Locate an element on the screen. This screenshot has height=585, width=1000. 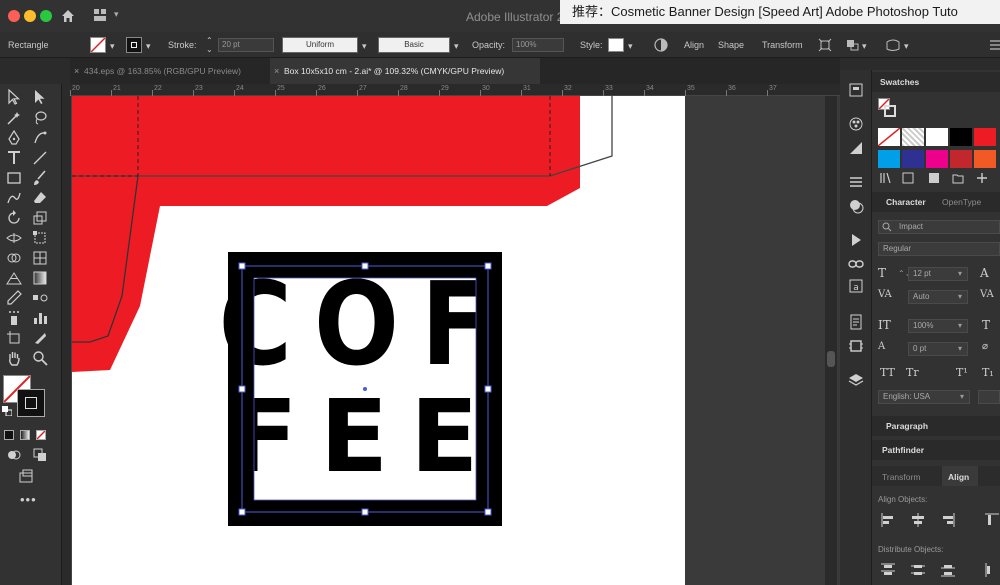
actions-panel-icon is located at coordinates (856, 240).